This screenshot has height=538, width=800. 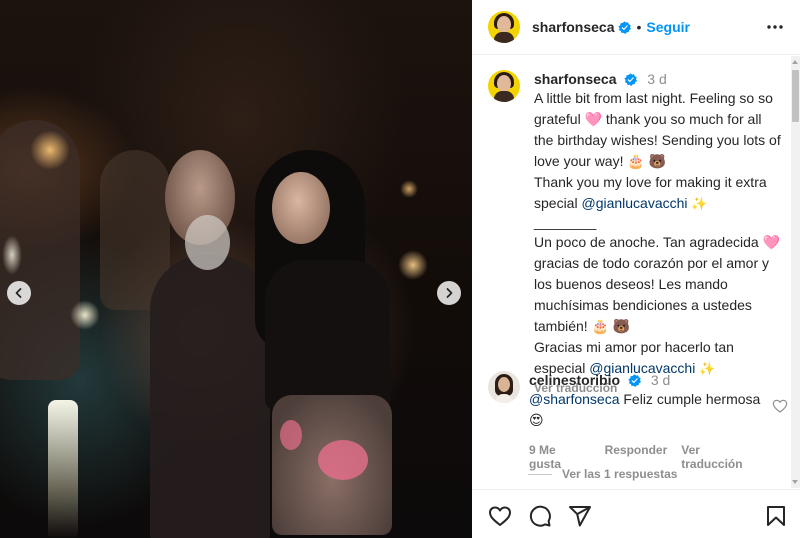 I want to click on scroll-down-arrow-icon, so click(x=795, y=482).